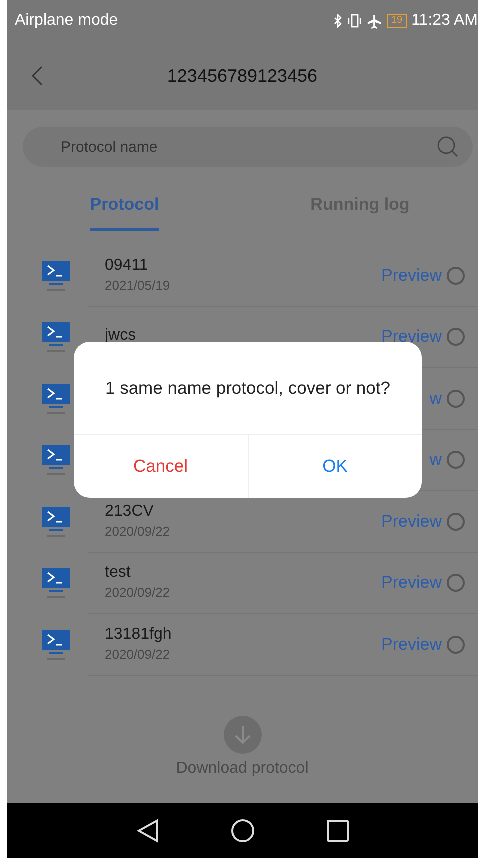  I want to click on protocol-name: 09411, so click(127, 265).